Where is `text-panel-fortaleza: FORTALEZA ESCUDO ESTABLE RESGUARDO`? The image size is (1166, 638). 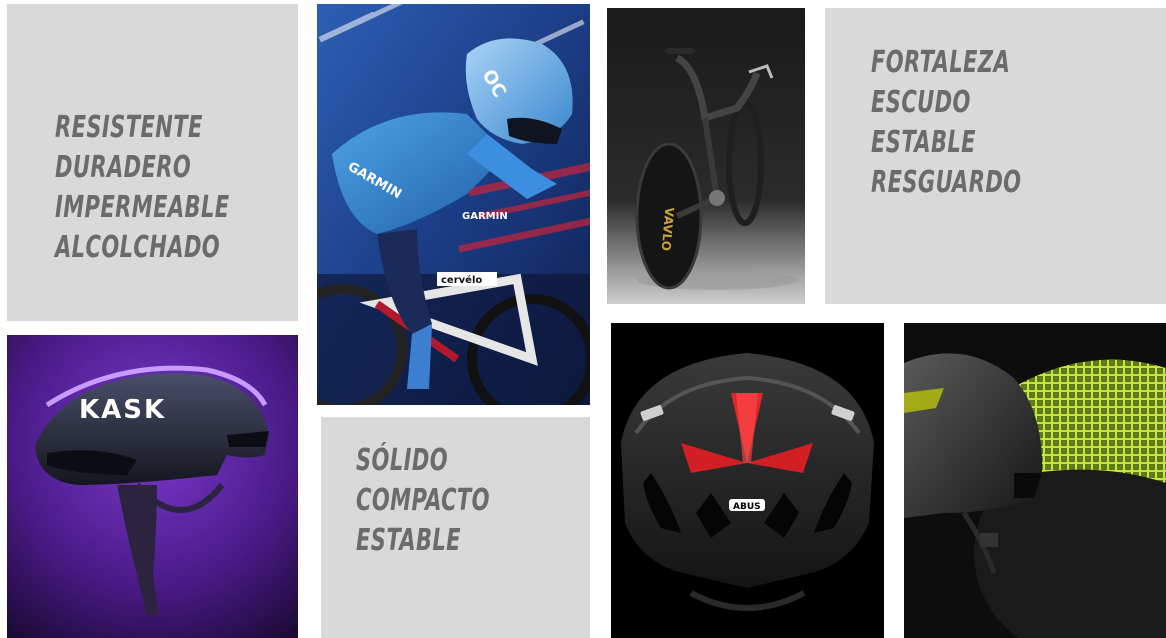 text-panel-fortaleza: FORTALEZA ESCUDO ESTABLE RESGUARDO is located at coordinates (995, 156).